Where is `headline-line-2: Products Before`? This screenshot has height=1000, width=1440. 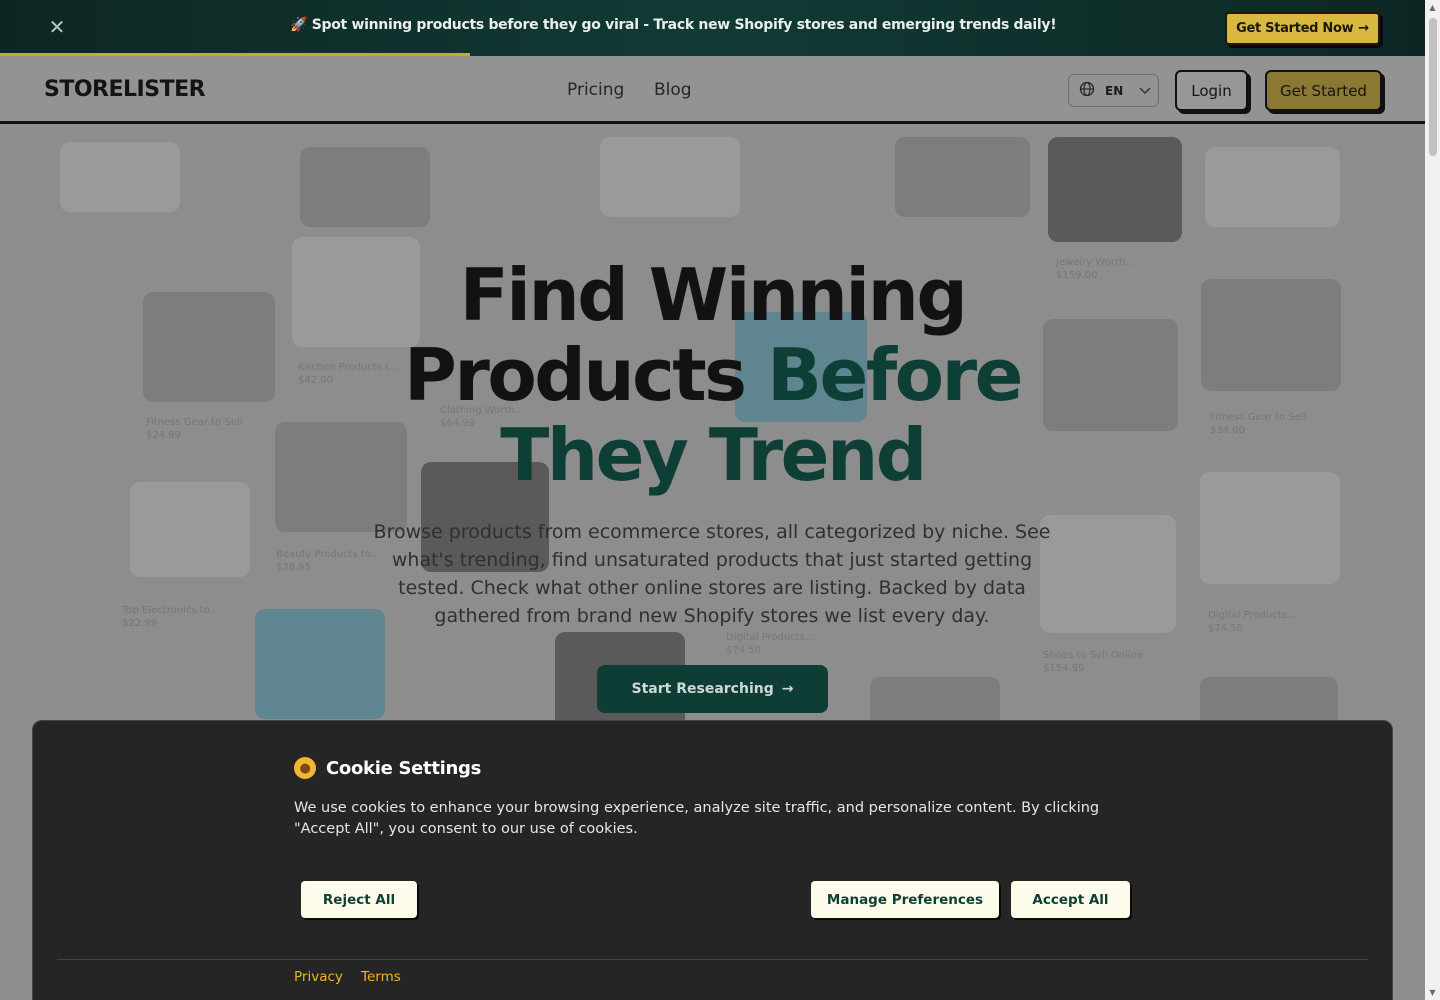
headline-line-2: Products Before is located at coordinates (712, 375).